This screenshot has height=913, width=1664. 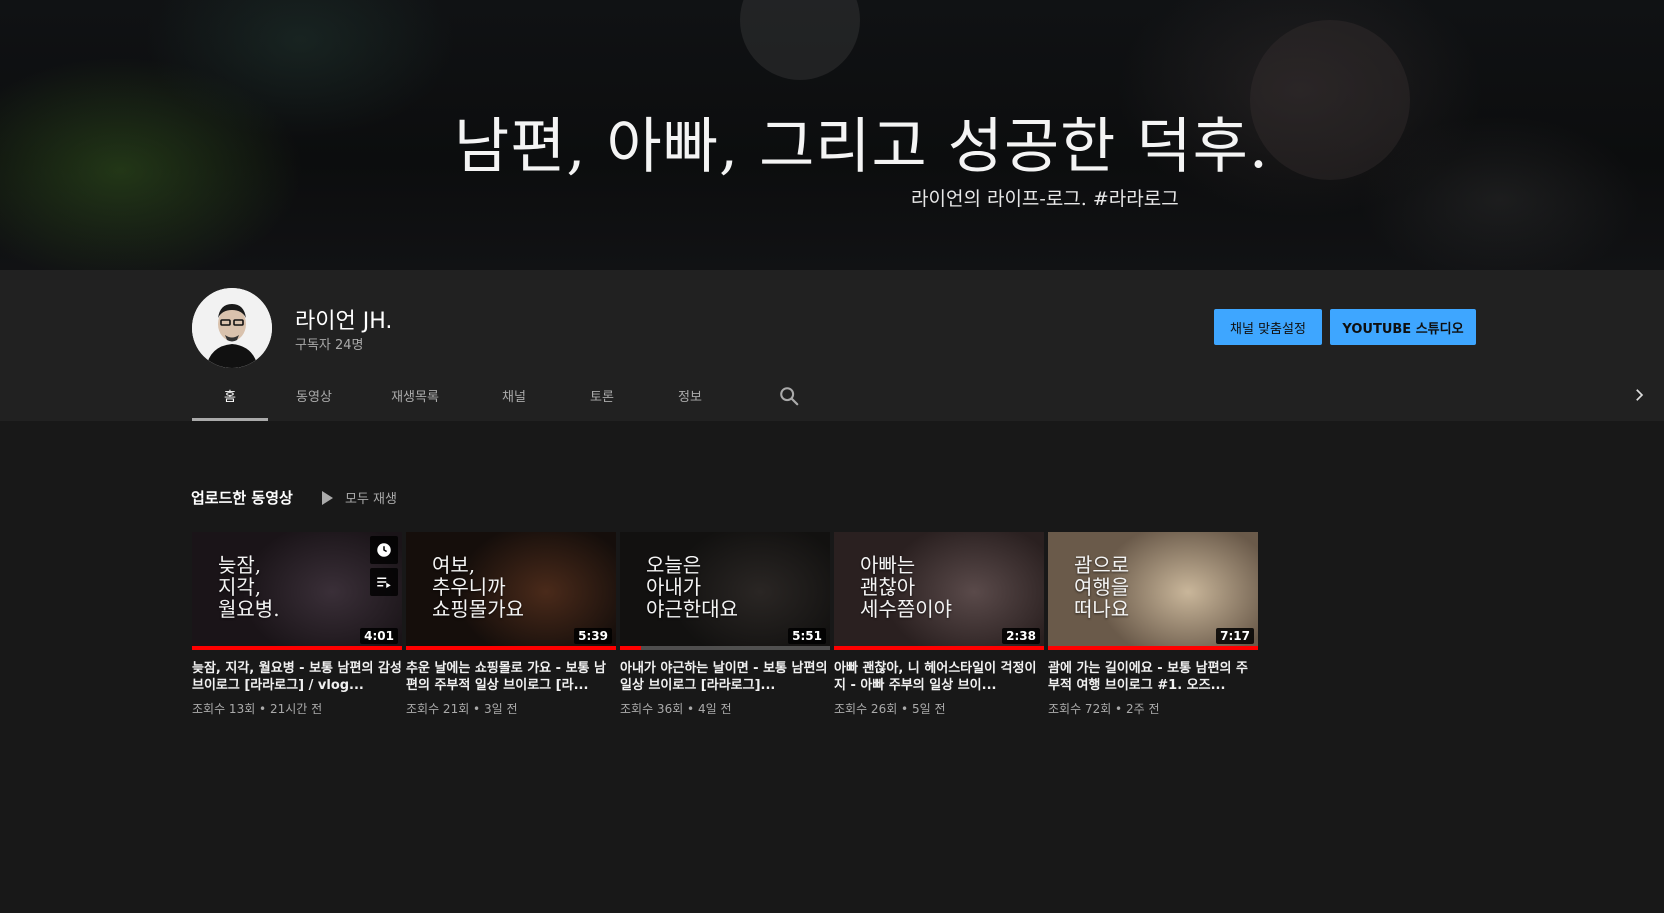 I want to click on video-thumbnail: 여보, 추우니까 쇼핑몰가요 5:39, so click(x=511, y=591).